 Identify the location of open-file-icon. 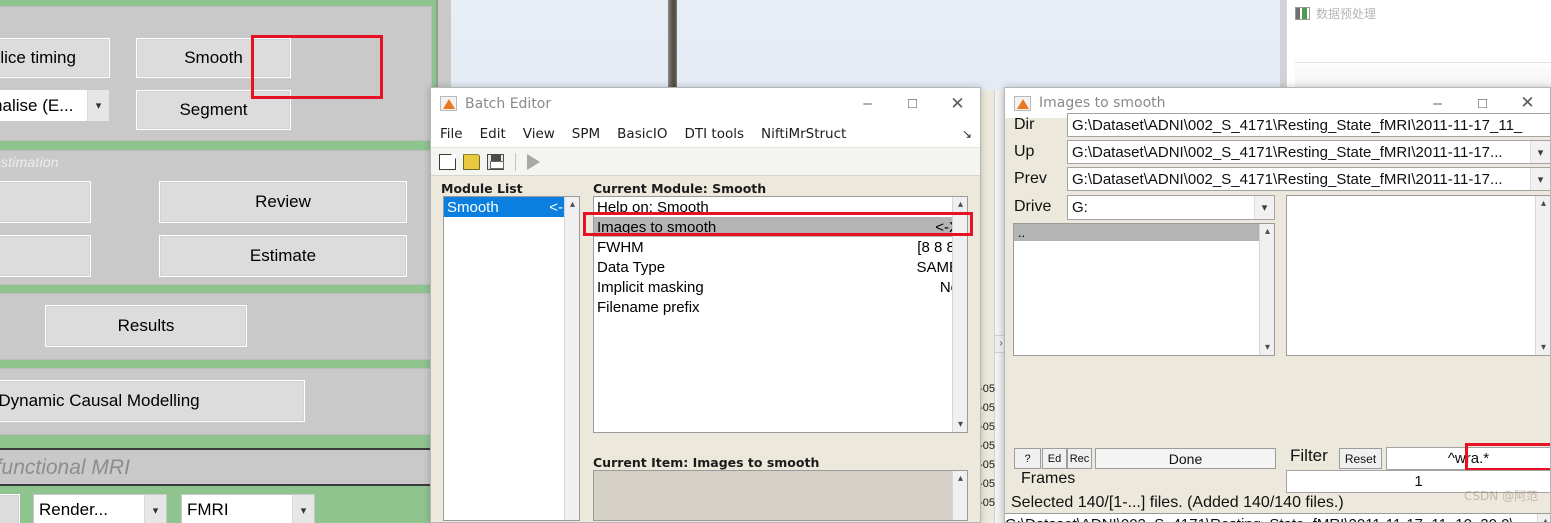
(471, 161).